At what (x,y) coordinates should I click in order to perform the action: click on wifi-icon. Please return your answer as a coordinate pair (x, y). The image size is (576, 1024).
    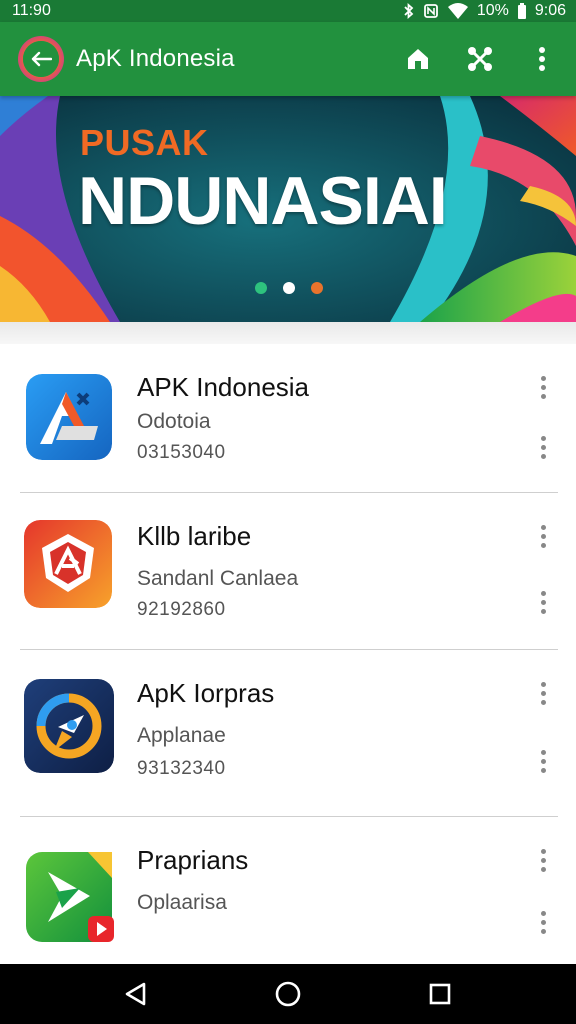
    Looking at the image, I should click on (458, 11).